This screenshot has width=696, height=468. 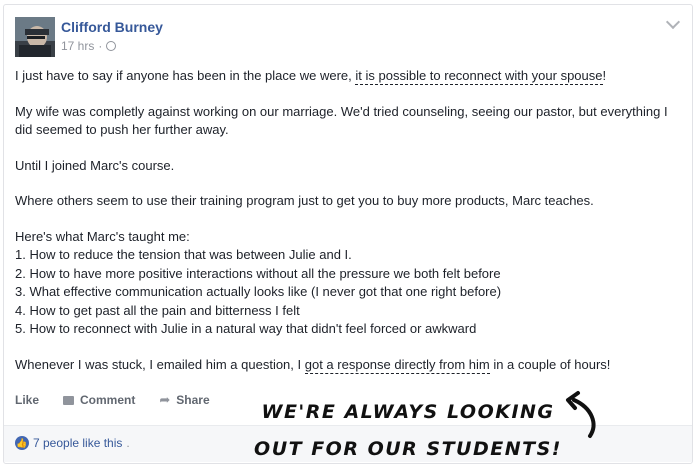 I want to click on list-intro: Here's what Marc's taught me:, so click(x=102, y=236).